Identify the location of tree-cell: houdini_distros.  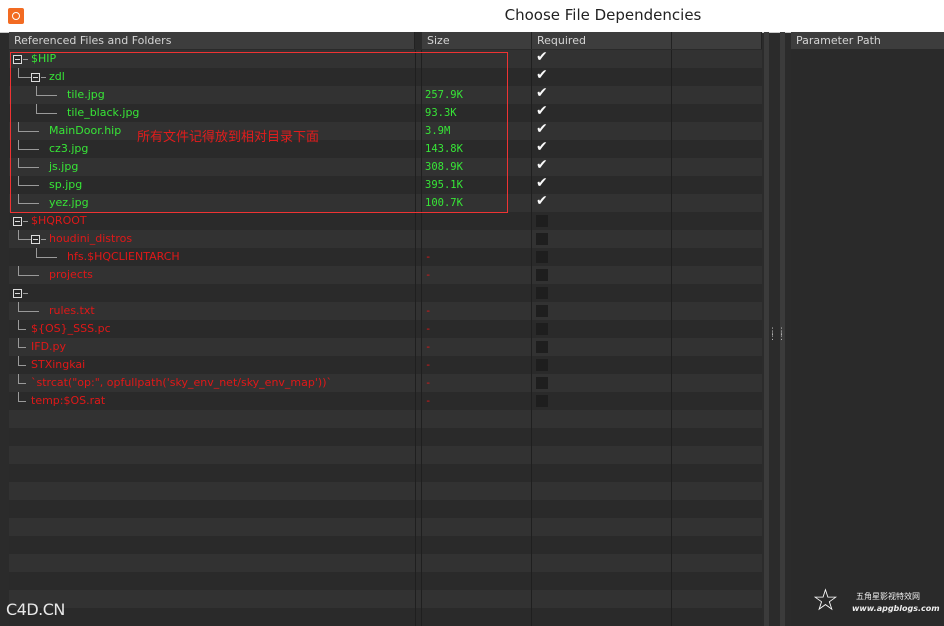
(212, 239).